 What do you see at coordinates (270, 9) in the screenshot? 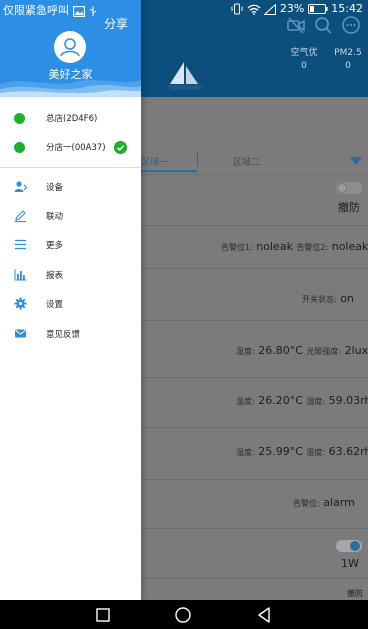
I see `signal-icon` at bounding box center [270, 9].